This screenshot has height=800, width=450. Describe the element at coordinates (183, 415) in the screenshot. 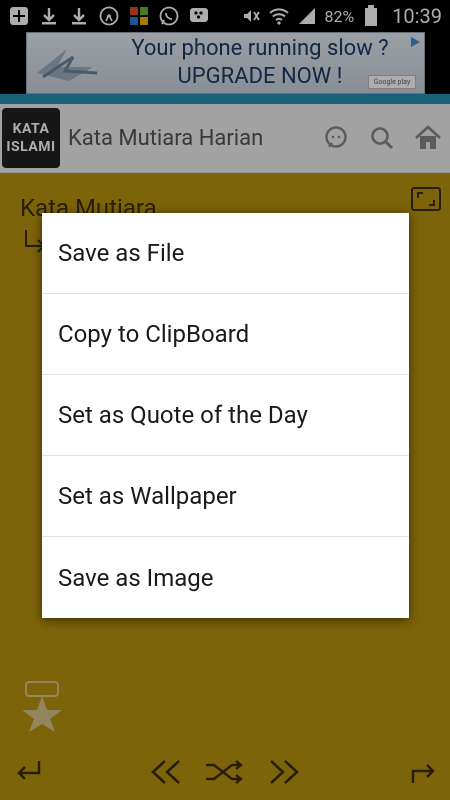

I see `menu-item-label: Set as Quote of the Day` at that location.